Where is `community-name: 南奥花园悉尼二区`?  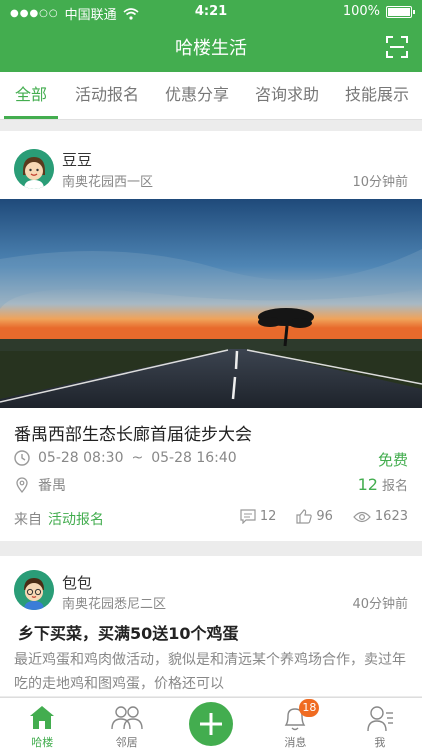 community-name: 南奥花园悉尼二区 is located at coordinates (114, 604).